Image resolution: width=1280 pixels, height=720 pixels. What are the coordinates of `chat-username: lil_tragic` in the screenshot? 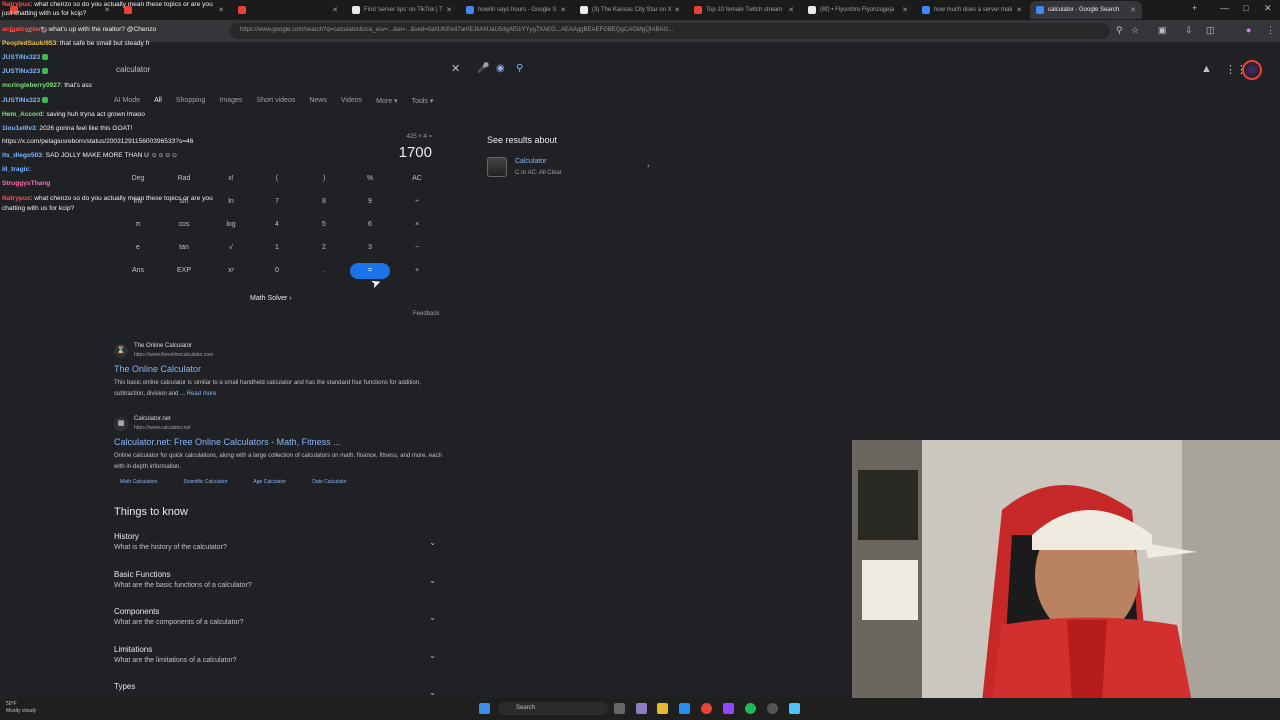 It's located at (15, 169).